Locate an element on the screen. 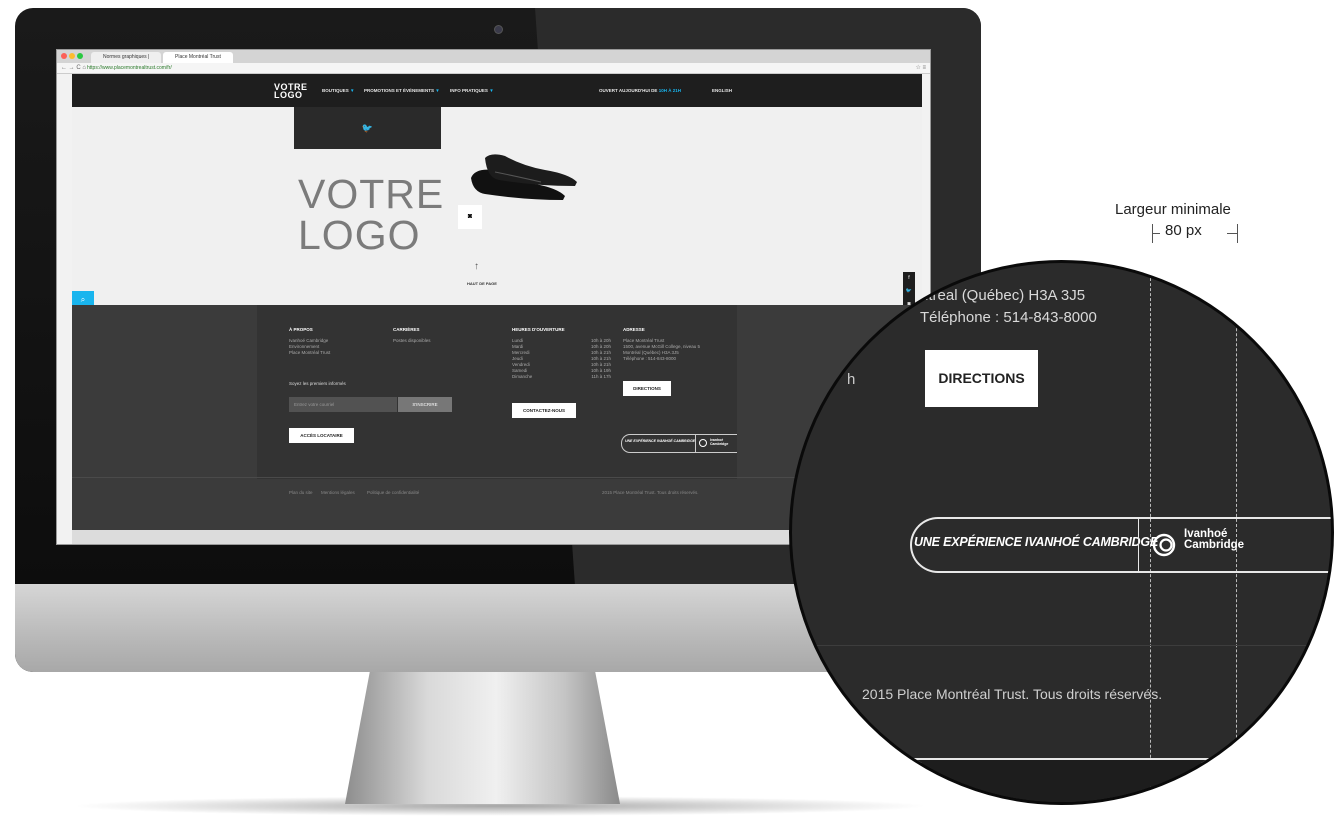 This screenshot has width=1338, height=819. zoom-brand: Ivanhoé Cambridge is located at coordinates (1214, 539).